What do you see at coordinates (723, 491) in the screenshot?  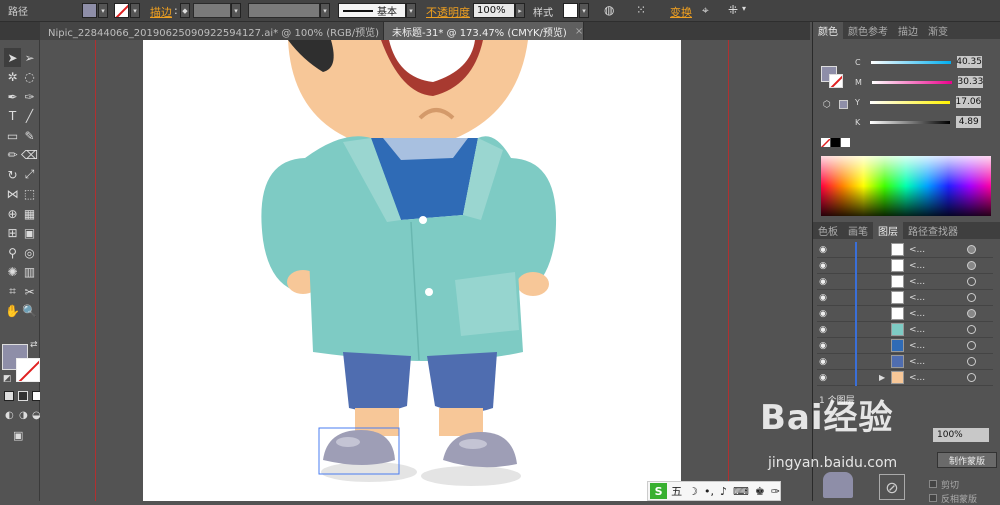 I see `mic-icon: ♪` at bounding box center [723, 491].